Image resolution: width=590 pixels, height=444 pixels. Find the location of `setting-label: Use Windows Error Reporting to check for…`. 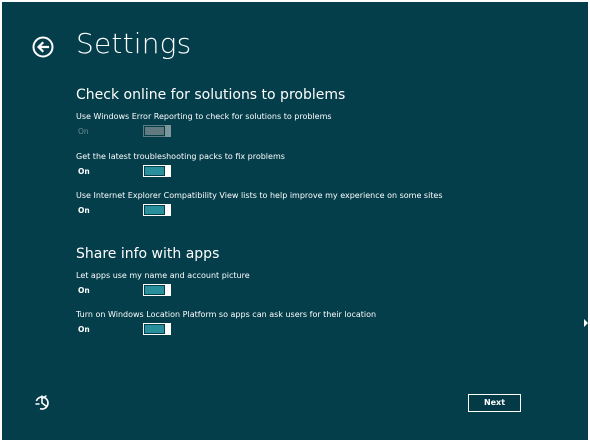

setting-label: Use Windows Error Reporting to check for… is located at coordinates (204, 116).